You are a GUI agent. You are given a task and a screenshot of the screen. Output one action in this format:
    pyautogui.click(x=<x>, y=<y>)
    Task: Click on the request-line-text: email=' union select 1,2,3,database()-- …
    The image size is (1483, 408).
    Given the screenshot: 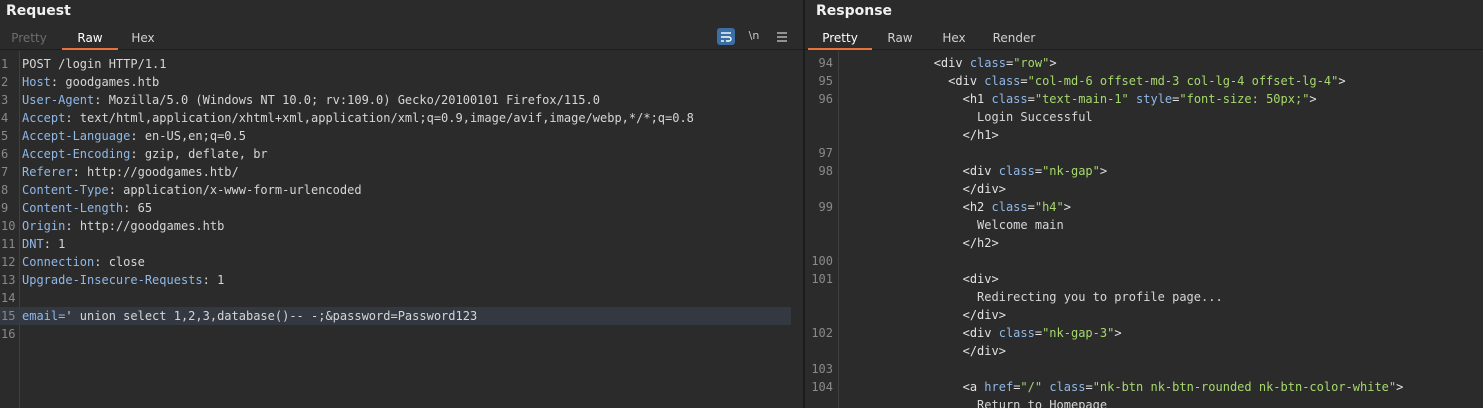 What is the action you would take?
    pyautogui.click(x=249, y=316)
    